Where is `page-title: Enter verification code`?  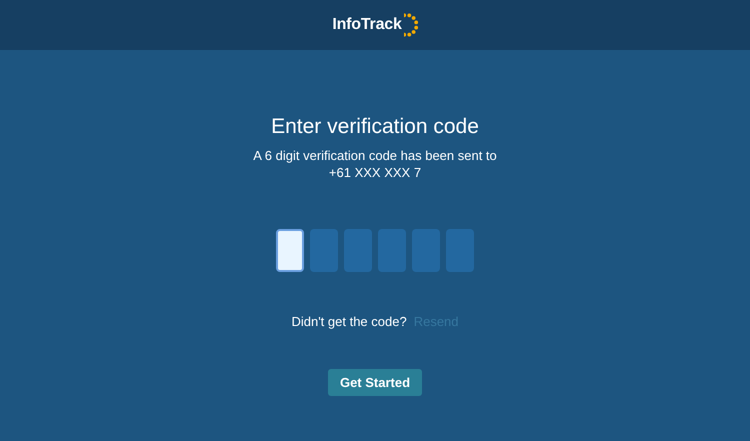 page-title: Enter verification code is located at coordinates (375, 127).